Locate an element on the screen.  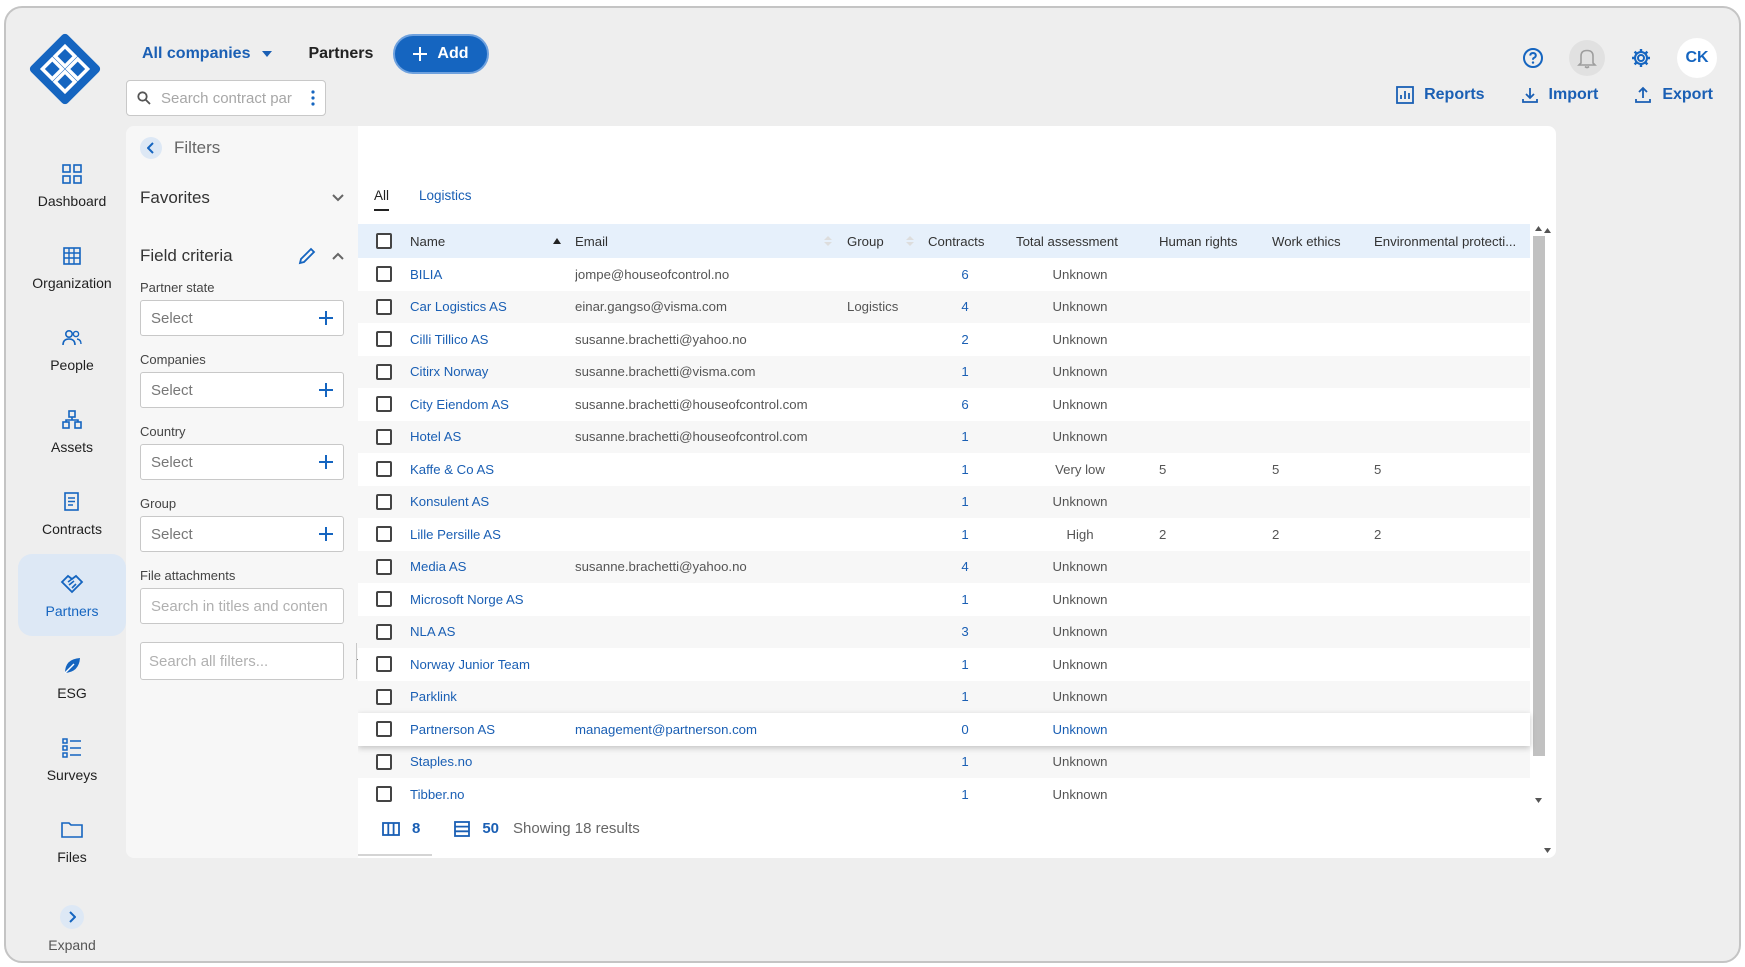
sidebar-item-organization: Organization is located at coordinates (72, 267).